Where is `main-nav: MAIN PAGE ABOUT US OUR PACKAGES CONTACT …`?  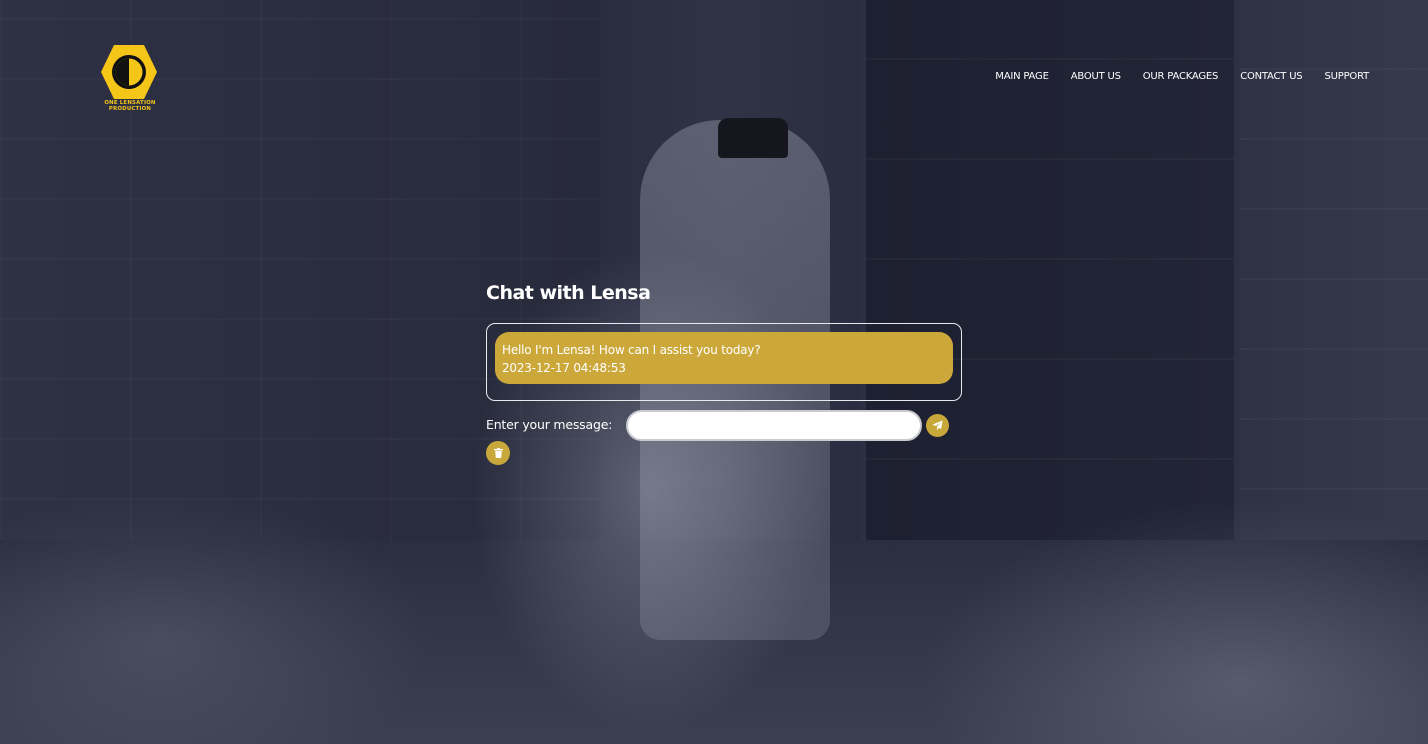 main-nav: MAIN PAGE ABOUT US OUR PACKAGES CONTACT … is located at coordinates (1182, 76).